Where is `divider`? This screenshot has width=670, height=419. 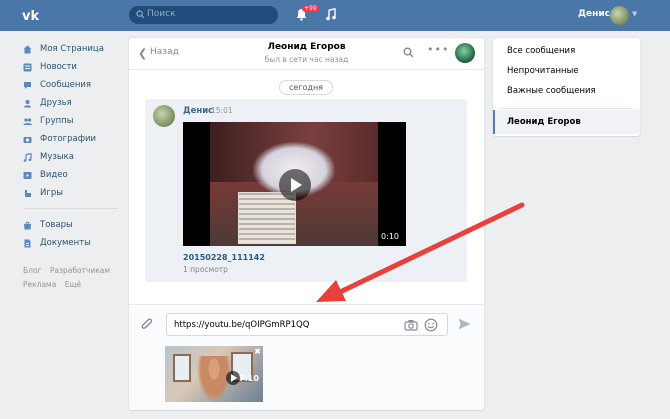
divider is located at coordinates (566, 108).